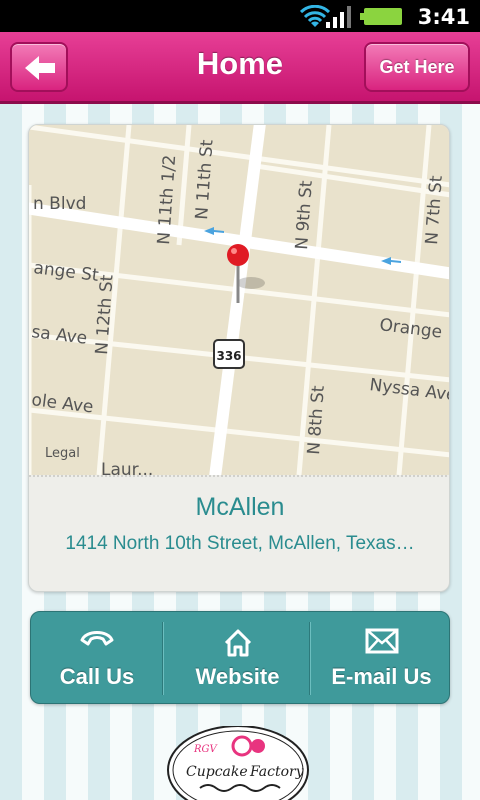 Image resolution: width=480 pixels, height=800 pixels. Describe the element at coordinates (97, 676) in the screenshot. I see `call-us-label: Call Us` at that location.